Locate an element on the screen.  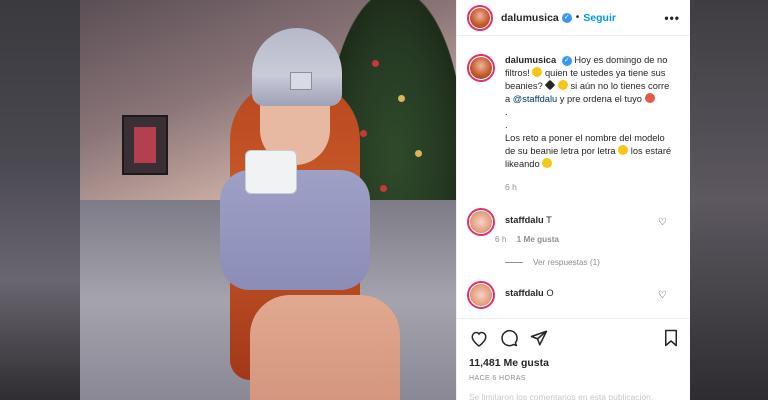
view-replies-button: Ver respuestas (1) is located at coordinates (593, 262).